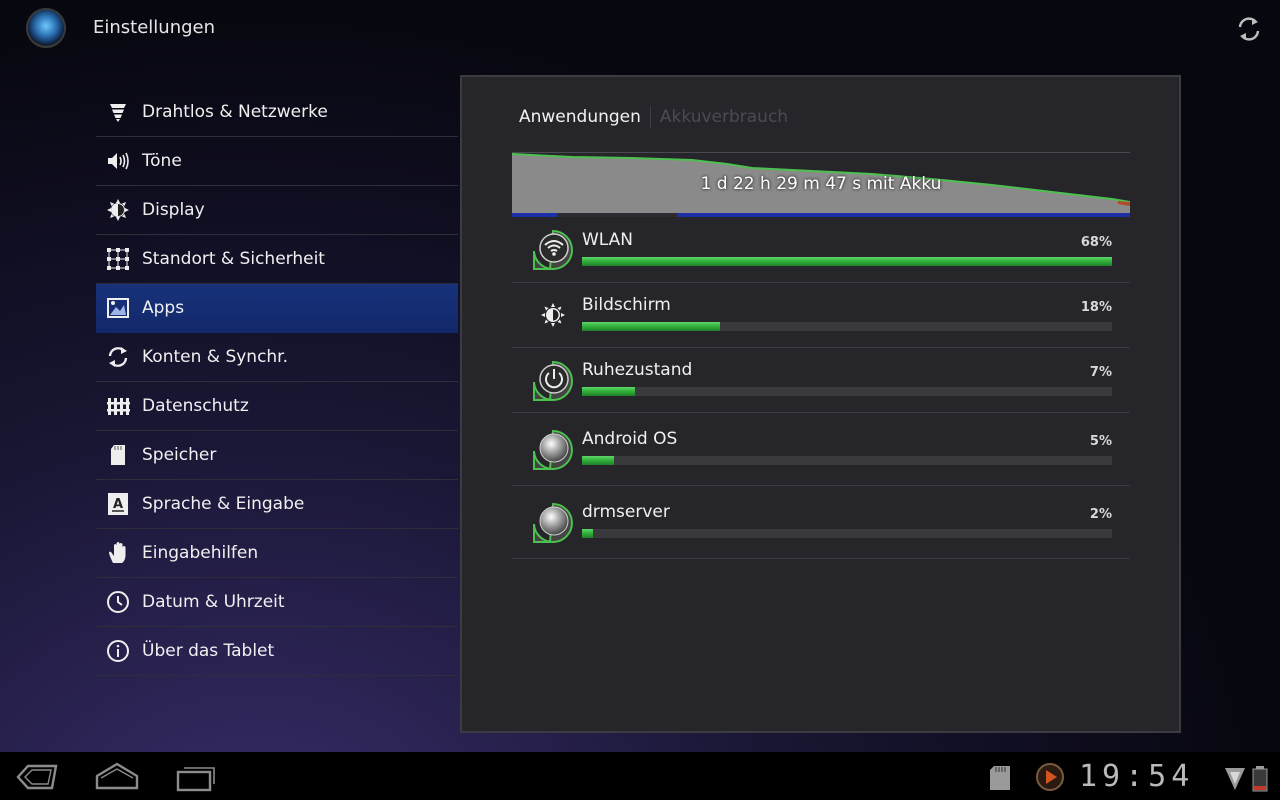 This screenshot has height=800, width=1280. Describe the element at coordinates (215, 357) in the screenshot. I see `nav-item-label: Konten & Synchr.` at that location.